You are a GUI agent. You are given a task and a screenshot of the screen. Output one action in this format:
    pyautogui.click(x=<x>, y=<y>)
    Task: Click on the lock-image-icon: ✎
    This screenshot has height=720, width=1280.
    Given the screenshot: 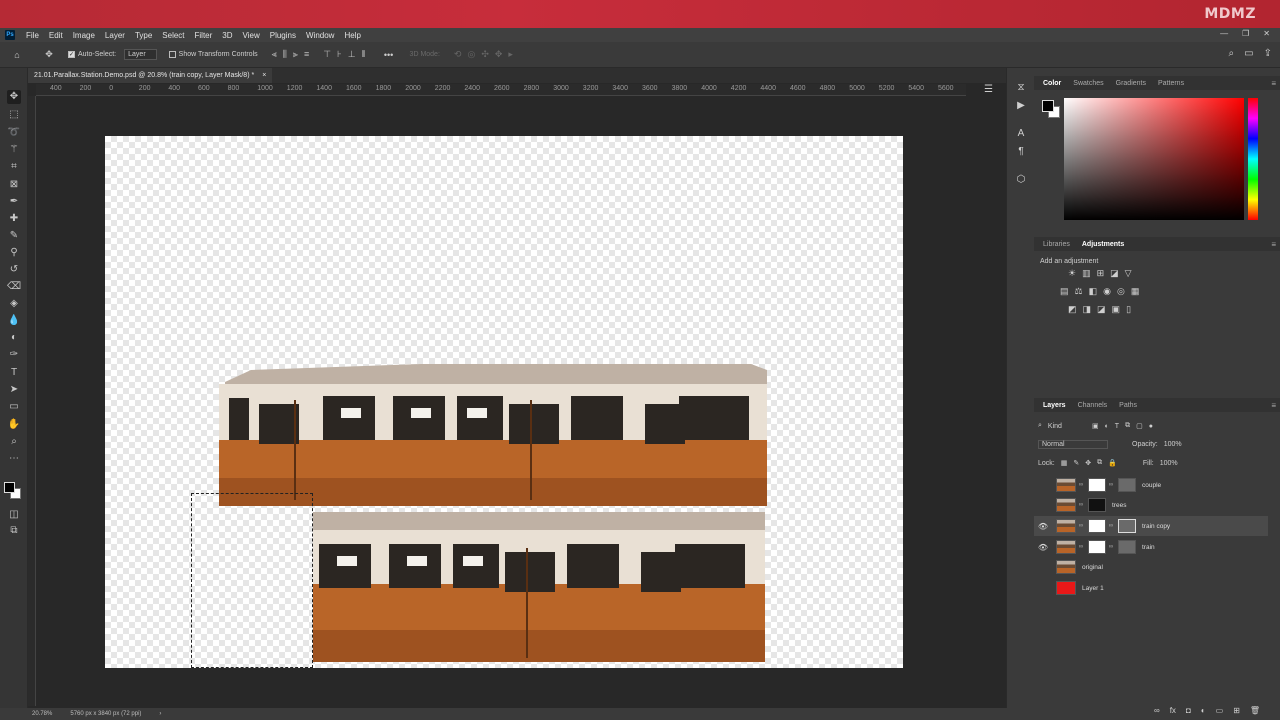 What is the action you would take?
    pyautogui.click(x=1076, y=463)
    